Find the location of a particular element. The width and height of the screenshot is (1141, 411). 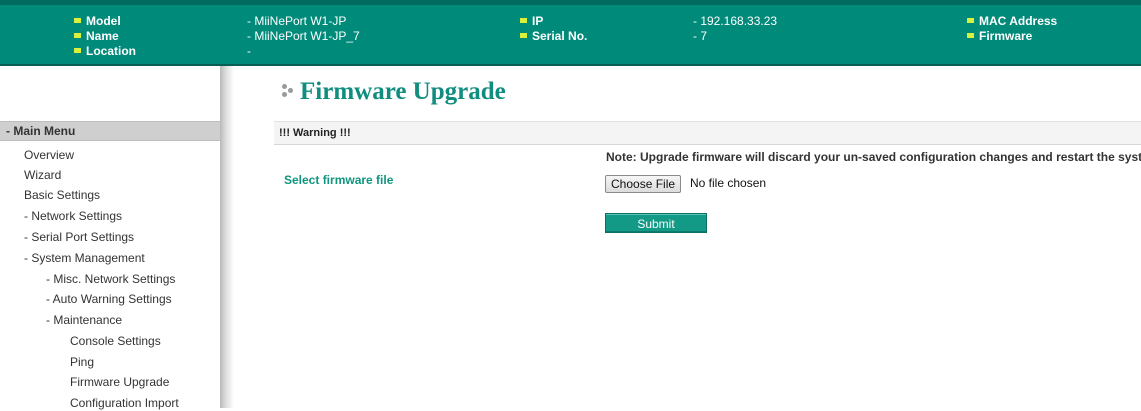

model-label: Model is located at coordinates (97, 21).